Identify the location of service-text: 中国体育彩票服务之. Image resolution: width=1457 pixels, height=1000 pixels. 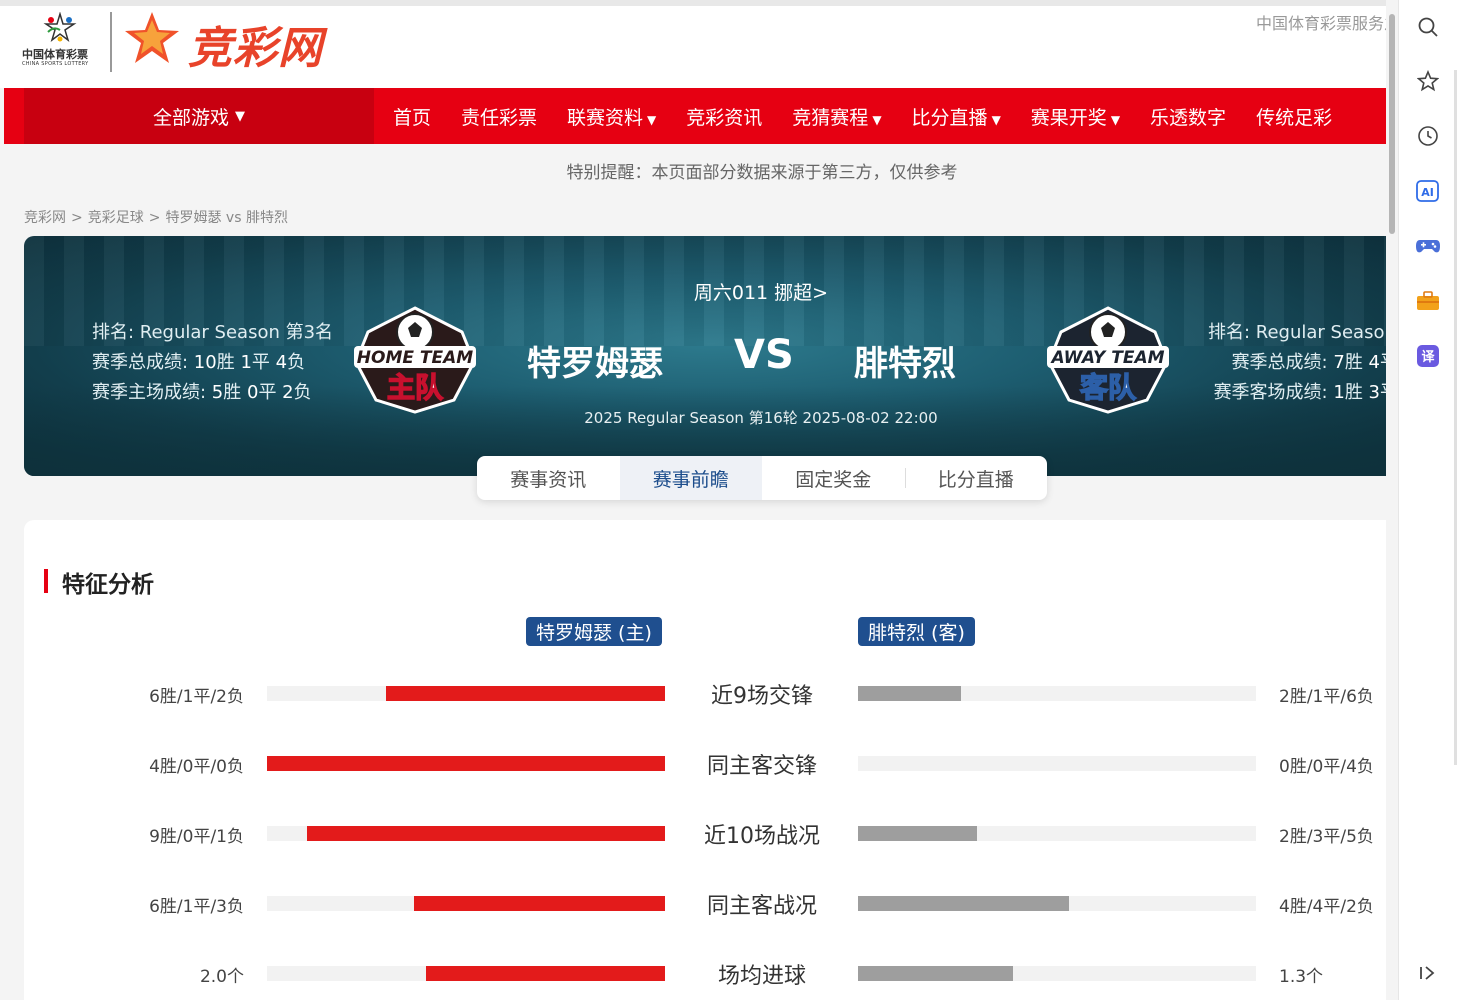
(1327, 22).